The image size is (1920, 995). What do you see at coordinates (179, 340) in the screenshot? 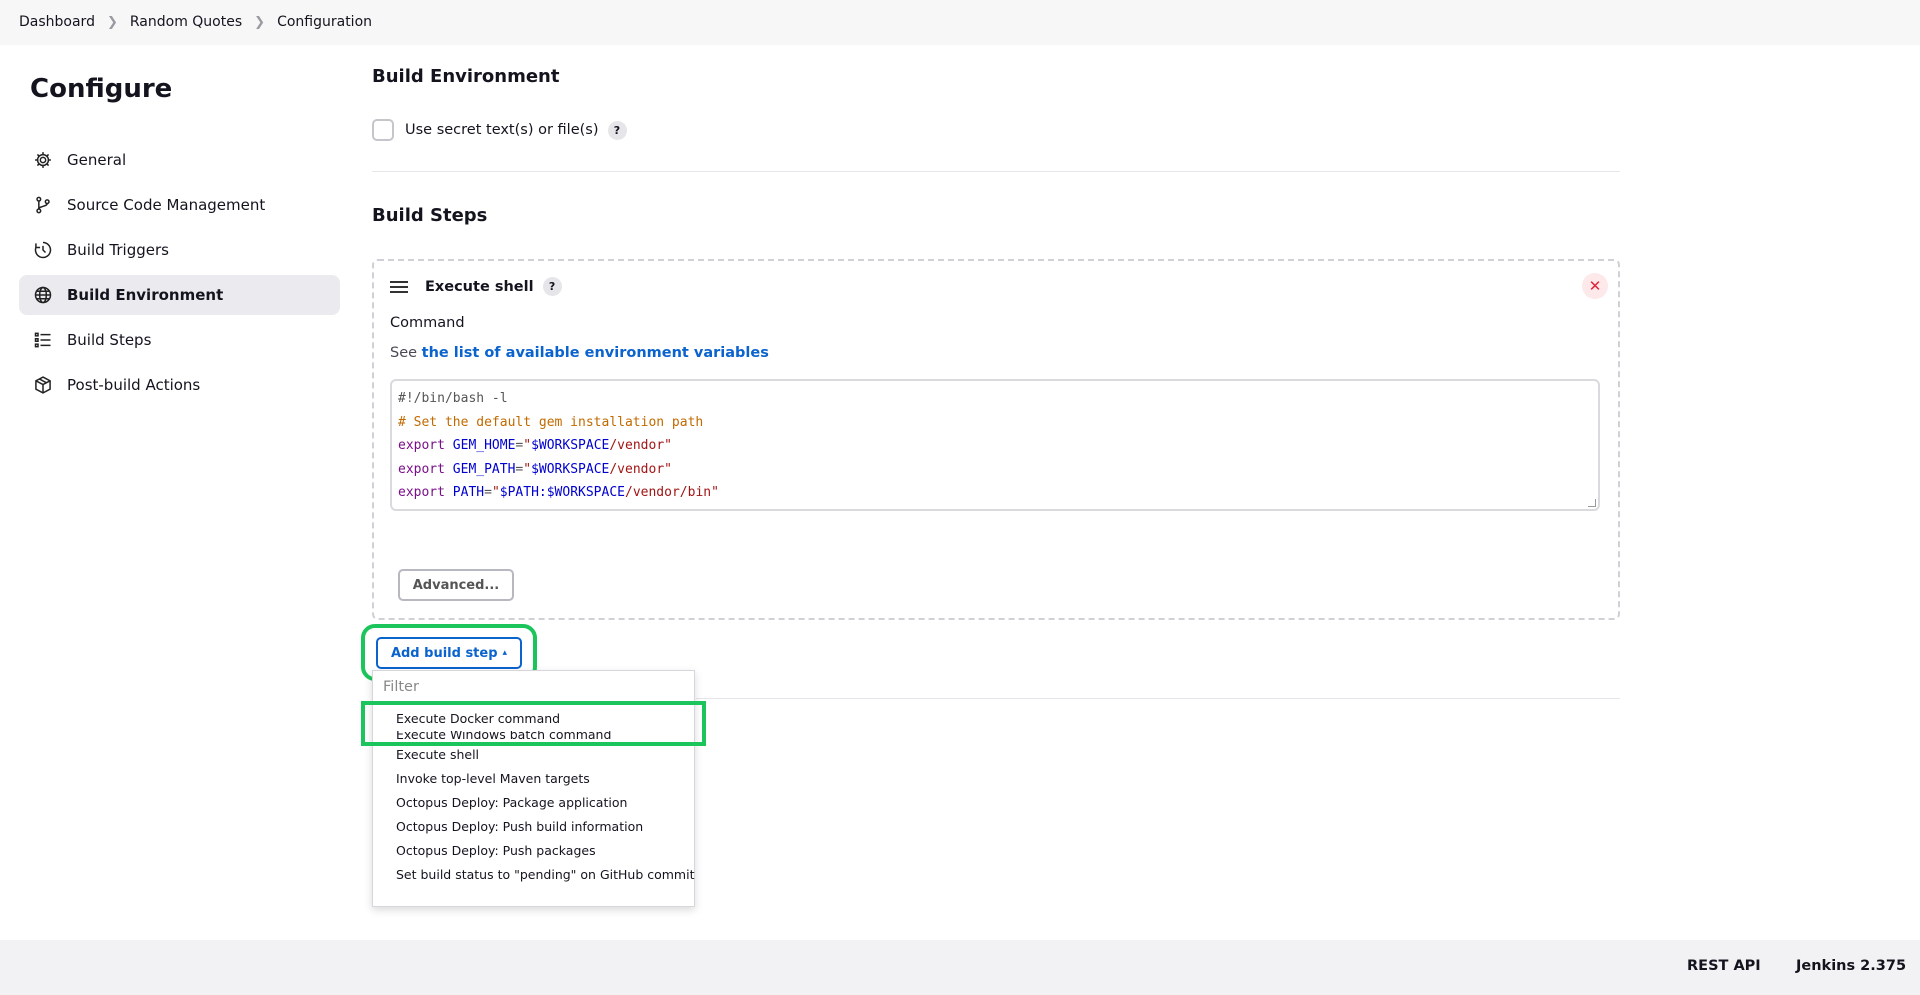
I see `sidebar-item-build-steps: Build Steps` at bounding box center [179, 340].